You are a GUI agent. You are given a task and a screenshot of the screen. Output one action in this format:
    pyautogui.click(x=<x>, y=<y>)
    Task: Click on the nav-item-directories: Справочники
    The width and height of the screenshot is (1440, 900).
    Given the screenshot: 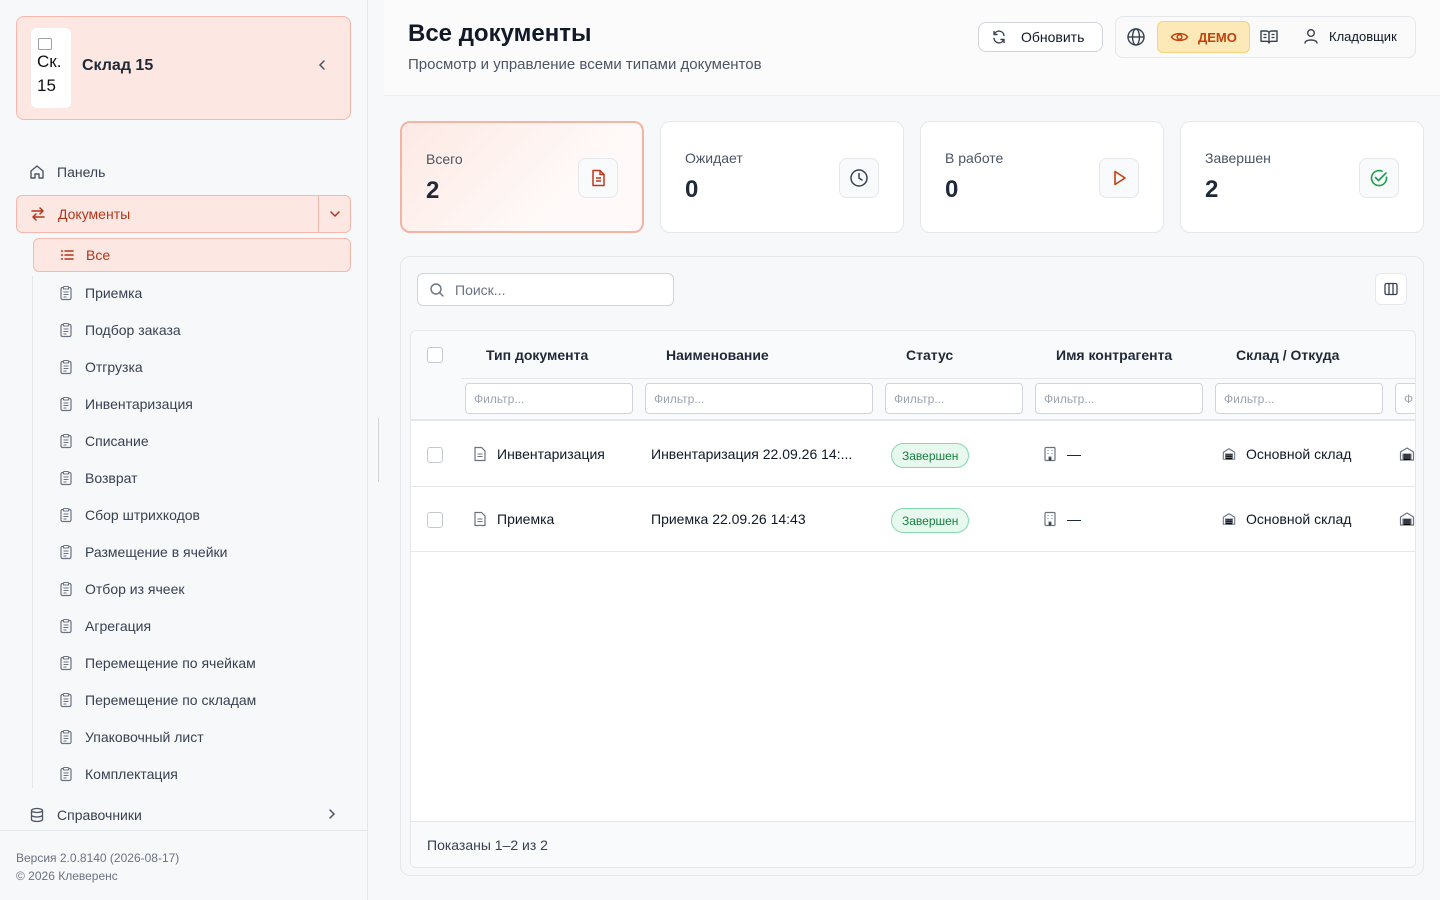 What is the action you would take?
    pyautogui.click(x=183, y=815)
    